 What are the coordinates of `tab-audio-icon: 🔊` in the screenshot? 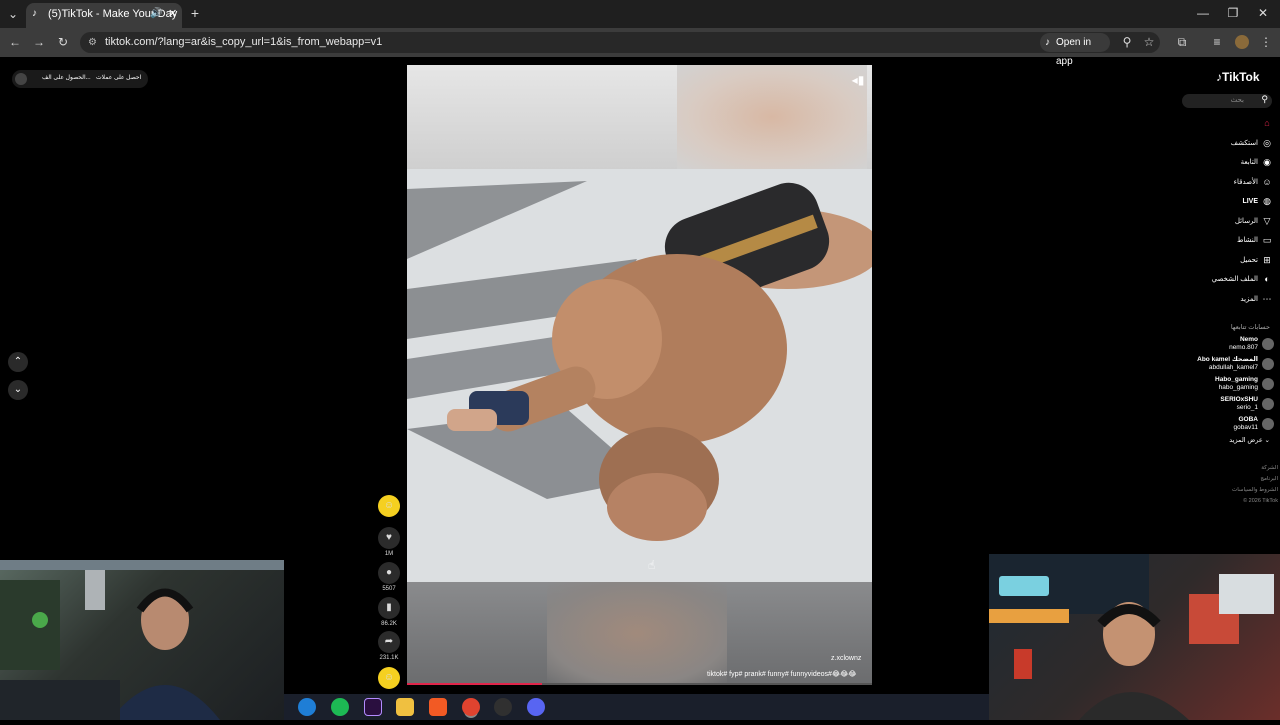 It's located at (156, 14).